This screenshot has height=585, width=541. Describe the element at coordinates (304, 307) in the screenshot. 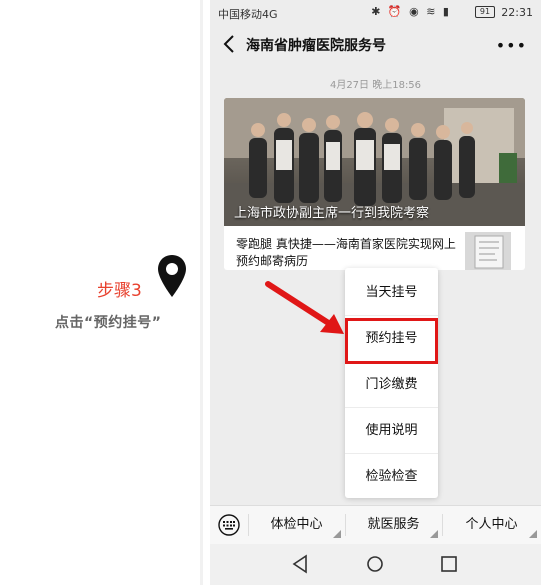

I see `red-arrow-icon` at that location.